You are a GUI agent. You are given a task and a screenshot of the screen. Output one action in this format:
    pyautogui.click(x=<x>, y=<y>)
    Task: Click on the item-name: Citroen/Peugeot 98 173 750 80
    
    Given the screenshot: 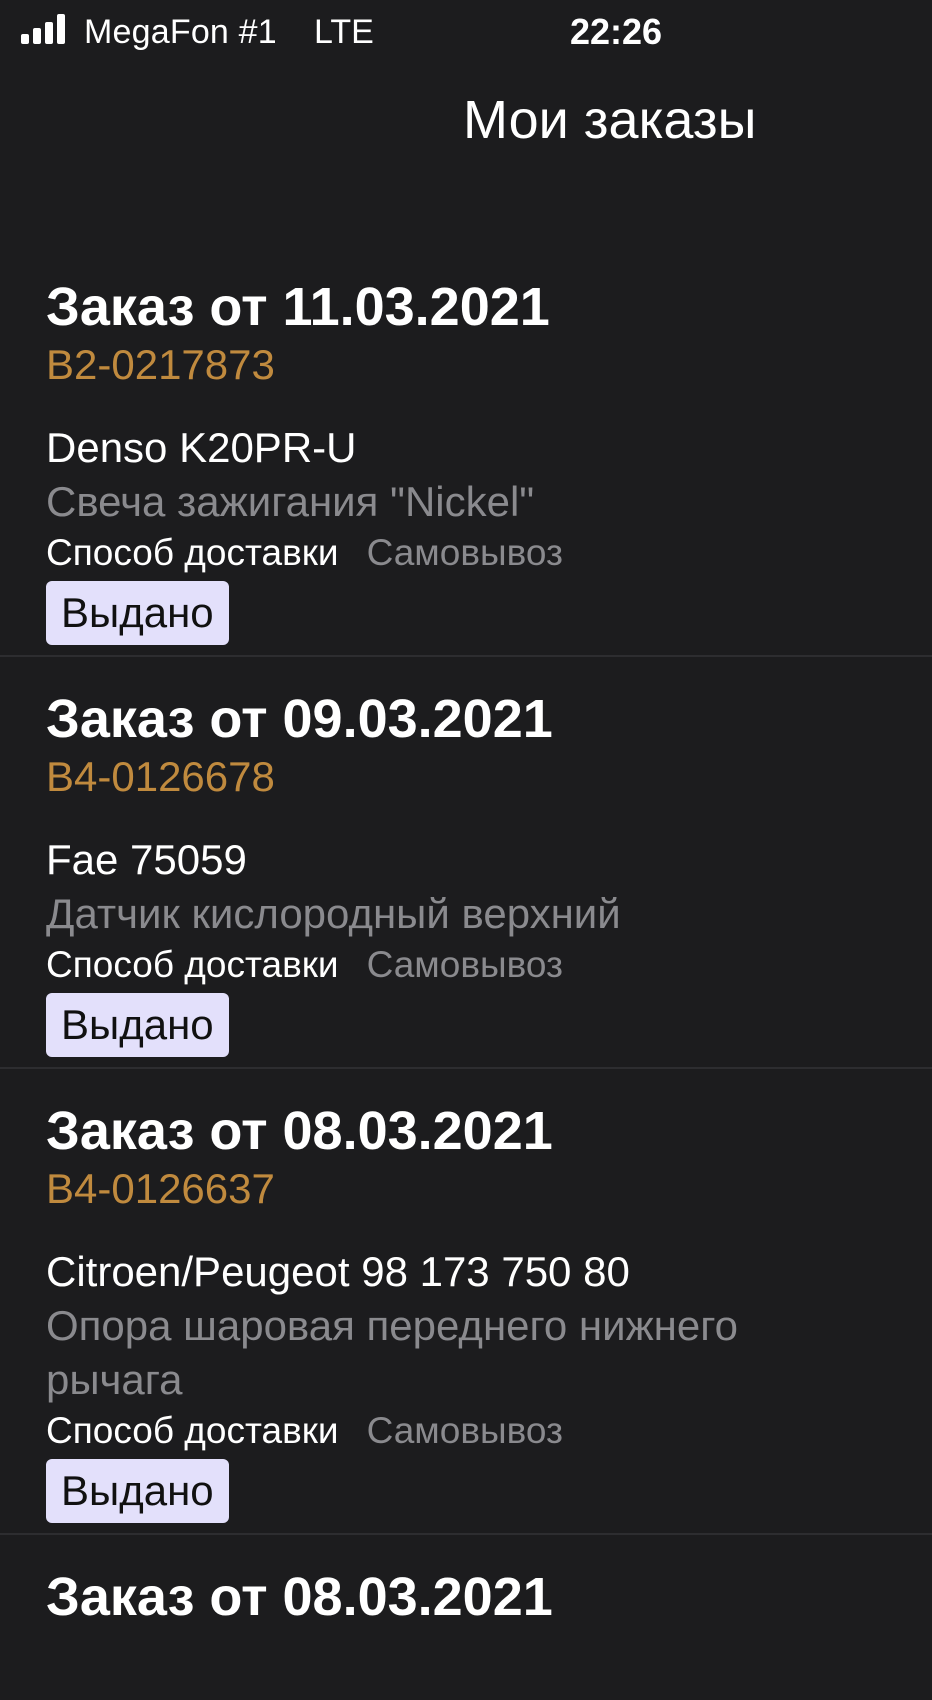 What is the action you would take?
    pyautogui.click(x=338, y=1271)
    